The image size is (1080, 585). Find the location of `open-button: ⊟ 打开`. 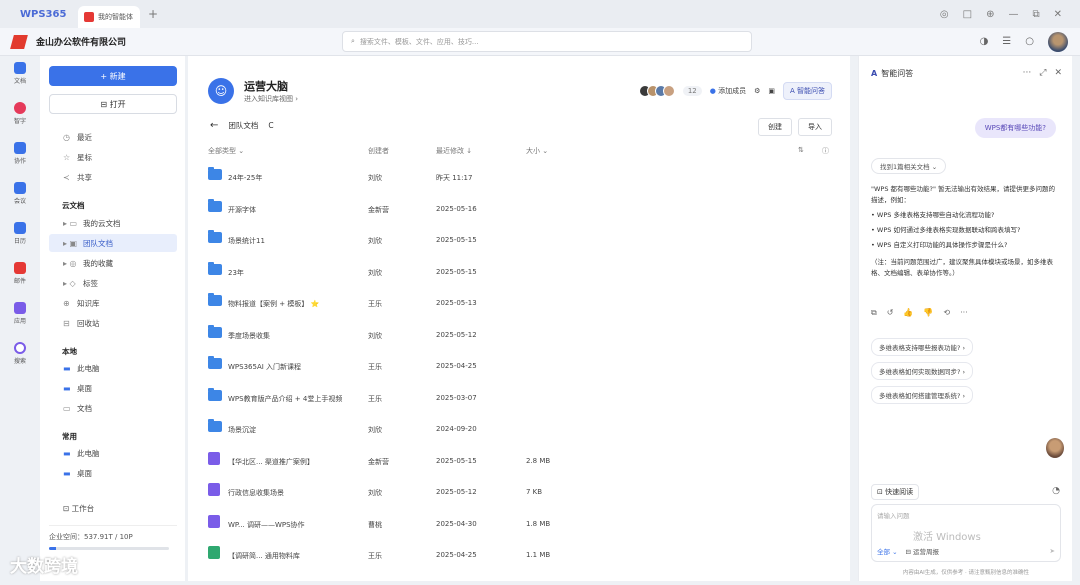

open-button: ⊟ 打开 is located at coordinates (113, 104).